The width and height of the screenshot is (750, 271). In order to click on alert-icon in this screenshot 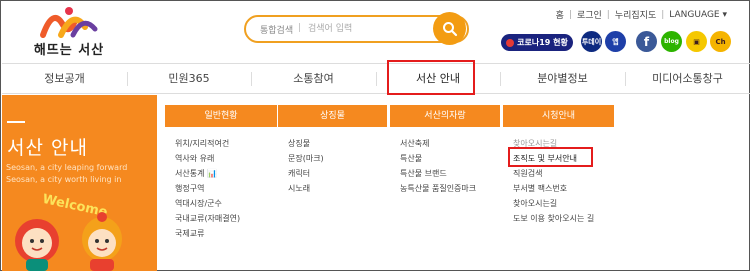, I will do `click(510, 42)`.